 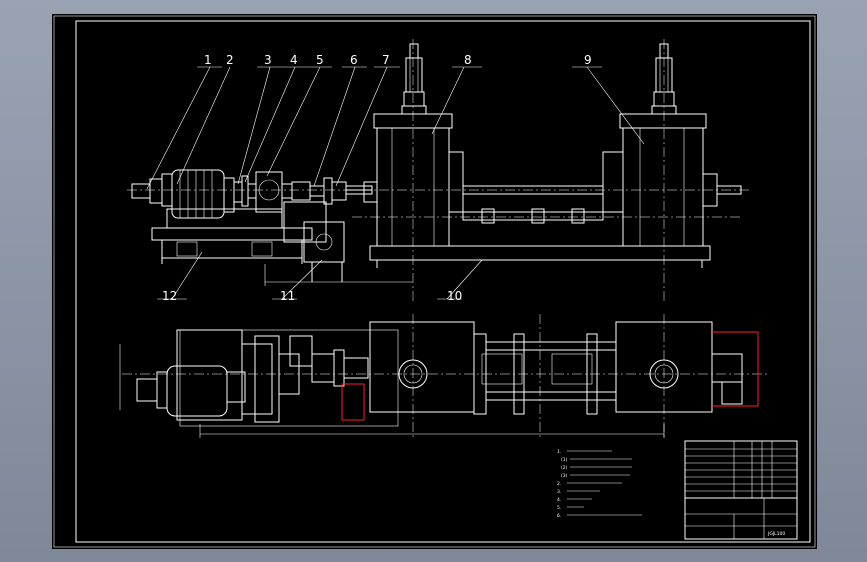 I want to click on note-line-3: (2), so click(x=564, y=468).